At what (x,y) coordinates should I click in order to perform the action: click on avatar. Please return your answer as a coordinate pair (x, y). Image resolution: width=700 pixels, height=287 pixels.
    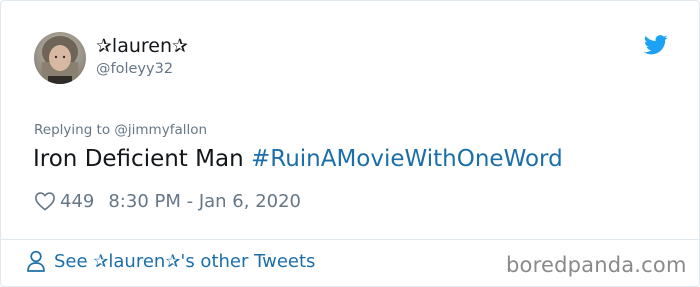
    Looking at the image, I should click on (60, 58).